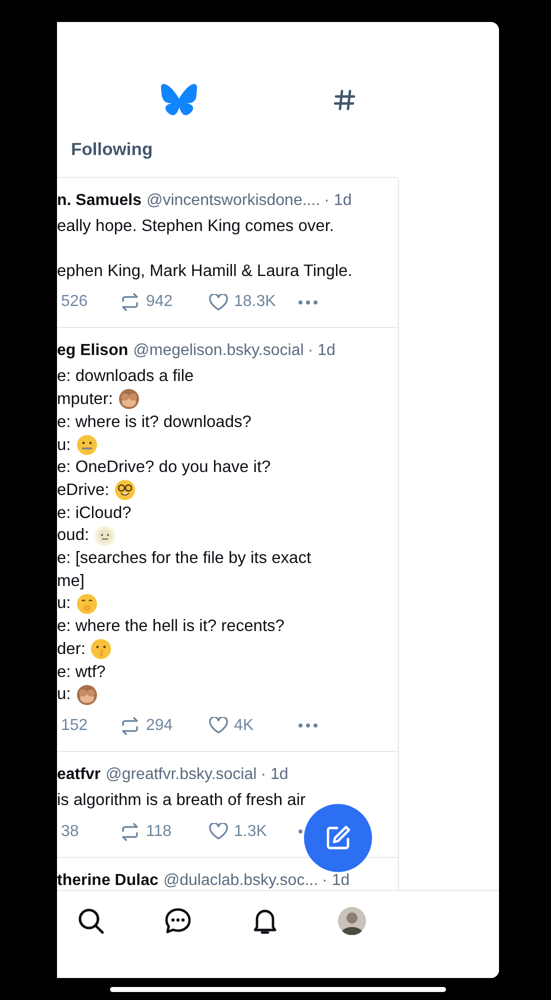 The width and height of the screenshot is (551, 1000). What do you see at coordinates (81, 672) in the screenshot?
I see `post-text: e: wtf?` at bounding box center [81, 672].